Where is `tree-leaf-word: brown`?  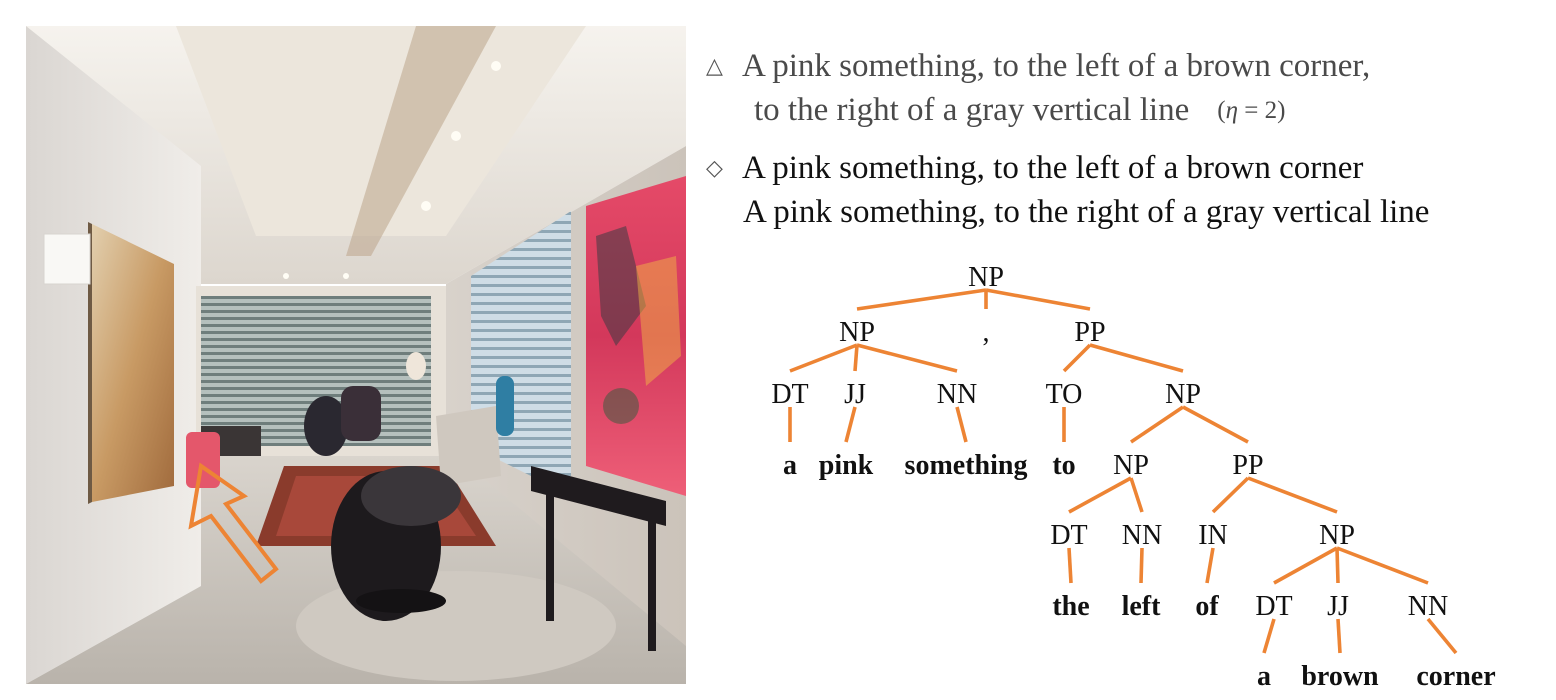
tree-leaf-word: brown is located at coordinates (1340, 676).